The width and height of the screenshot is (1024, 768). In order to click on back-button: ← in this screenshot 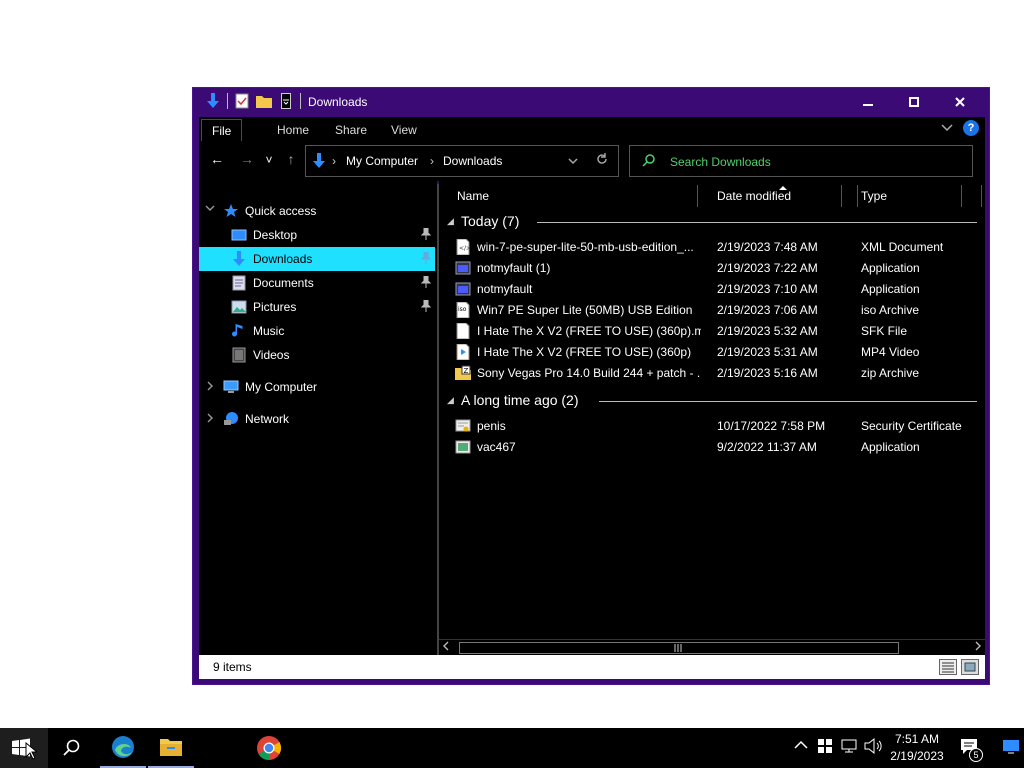, I will do `click(217, 159)`.